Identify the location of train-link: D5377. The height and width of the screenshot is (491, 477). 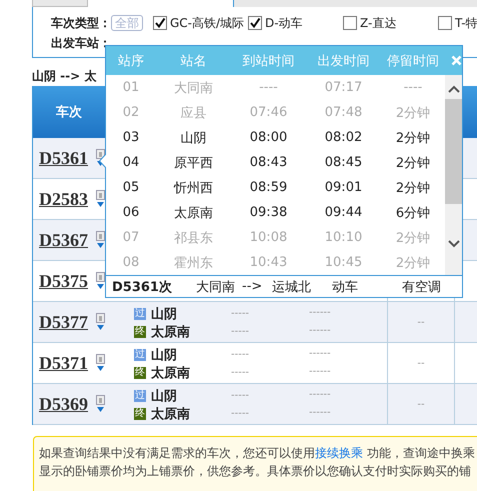
(63, 322).